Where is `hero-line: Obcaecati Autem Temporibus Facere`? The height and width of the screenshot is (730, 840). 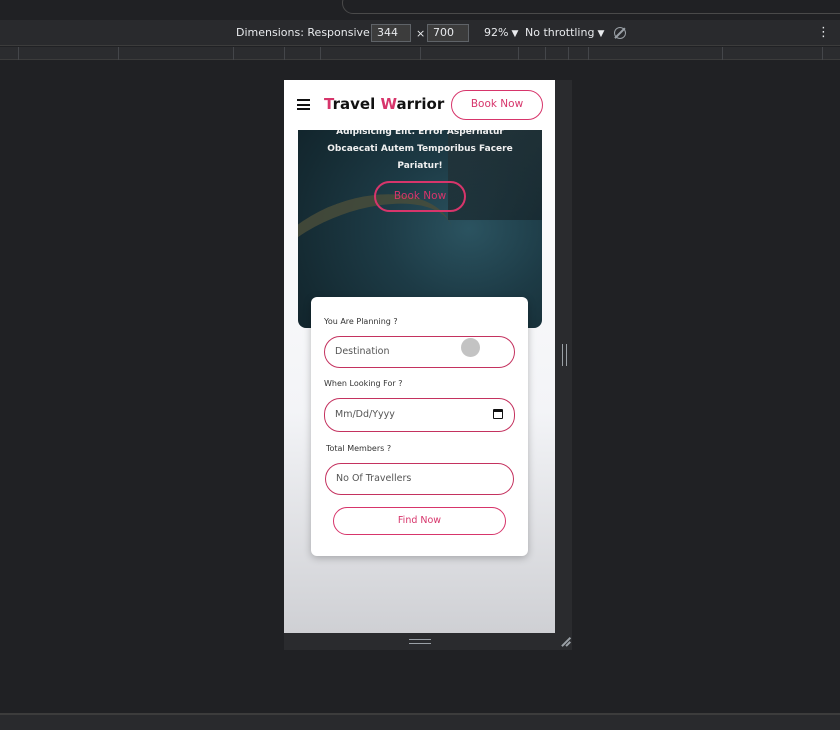
hero-line: Obcaecati Autem Temporibus Facere is located at coordinates (420, 149).